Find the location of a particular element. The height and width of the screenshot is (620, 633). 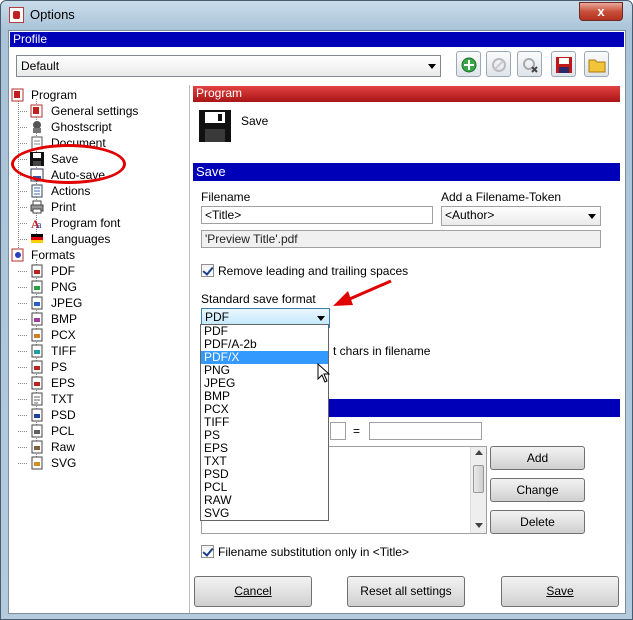

add-profile-icon is located at coordinates (469, 65).